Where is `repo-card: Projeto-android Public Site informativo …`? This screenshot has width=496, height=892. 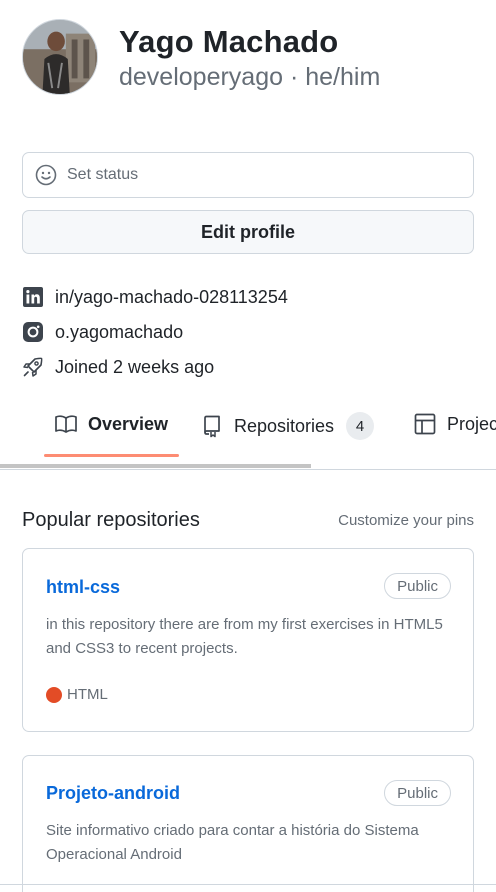
repo-card: Projeto-android Public Site informativo … is located at coordinates (248, 823).